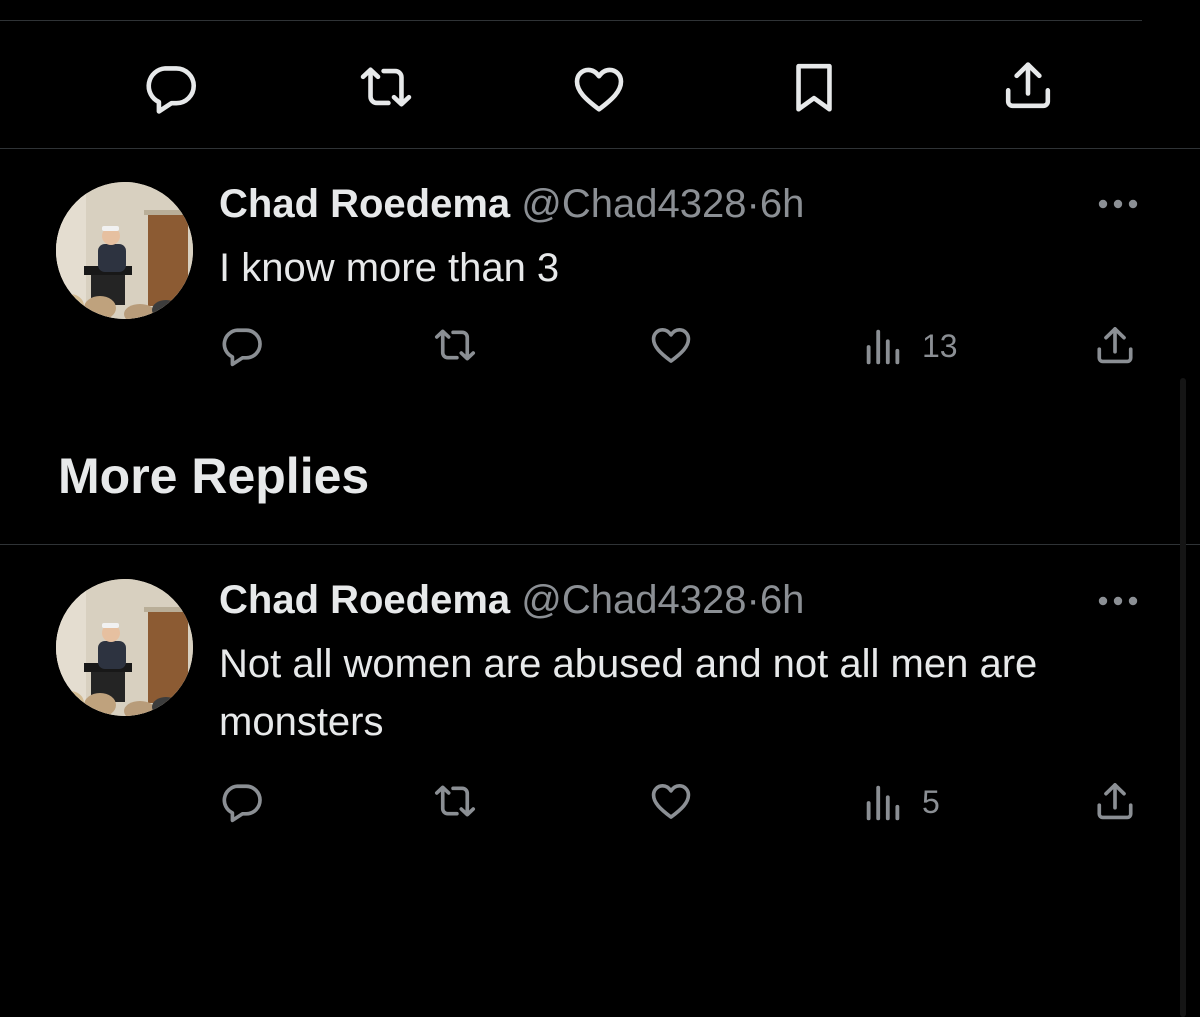  Describe the element at coordinates (600, 544) in the screenshot. I see `section-divider` at that location.